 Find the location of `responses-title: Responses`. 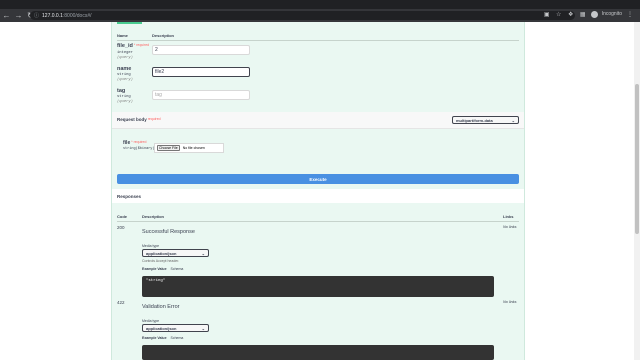

responses-title: Responses is located at coordinates (129, 196).